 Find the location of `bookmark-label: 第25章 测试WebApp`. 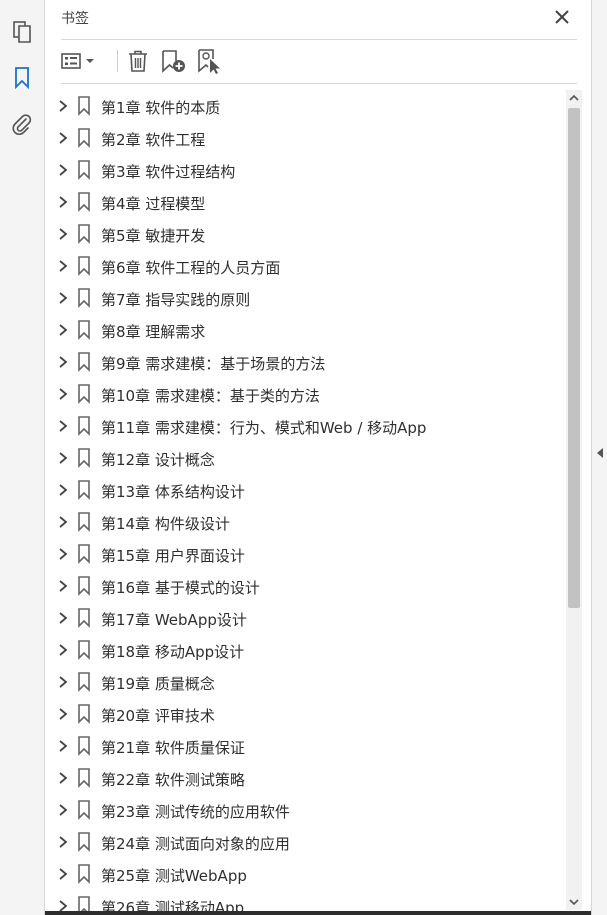

bookmark-label: 第25章 测试WebApp is located at coordinates (174, 876).